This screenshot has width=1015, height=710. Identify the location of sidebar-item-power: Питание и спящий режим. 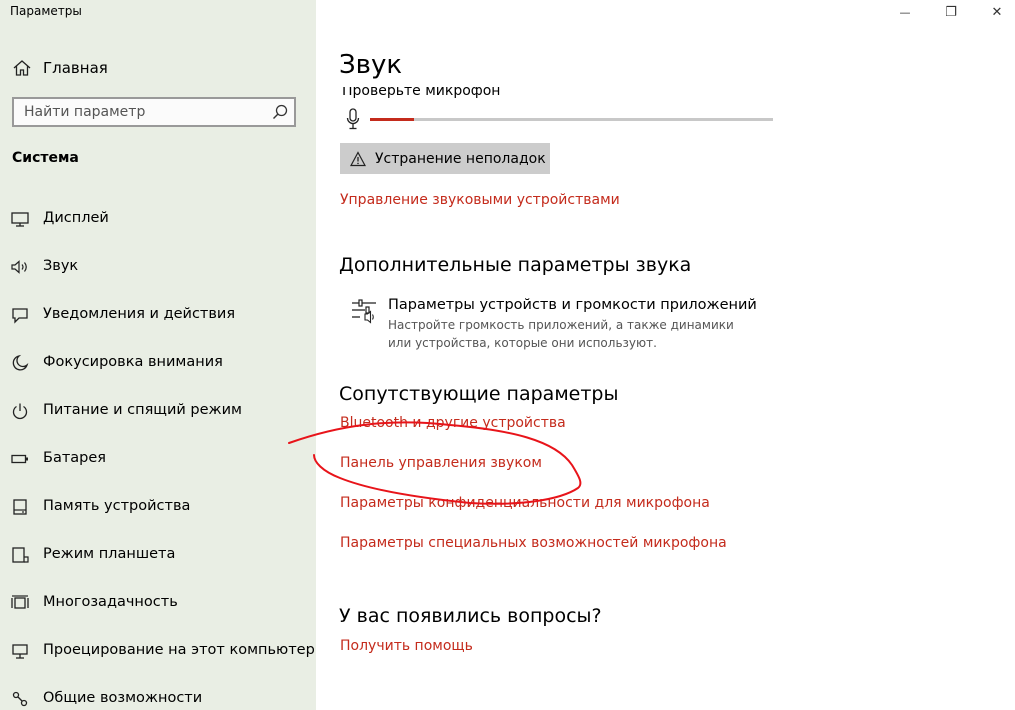
(158, 411).